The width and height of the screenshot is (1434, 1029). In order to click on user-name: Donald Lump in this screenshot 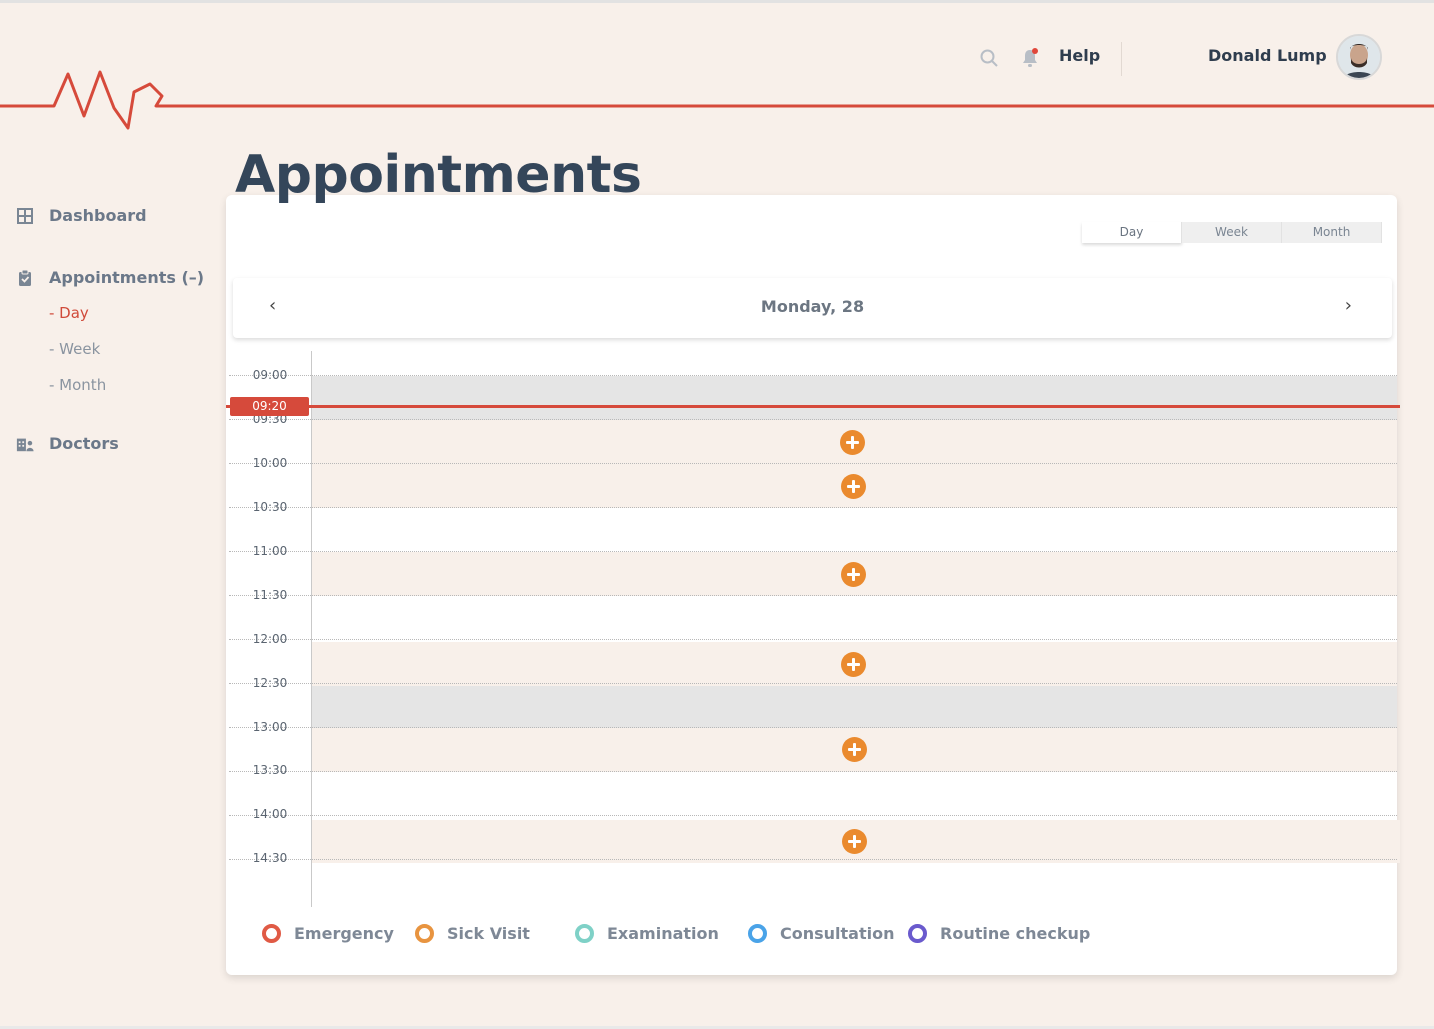, I will do `click(1267, 55)`.